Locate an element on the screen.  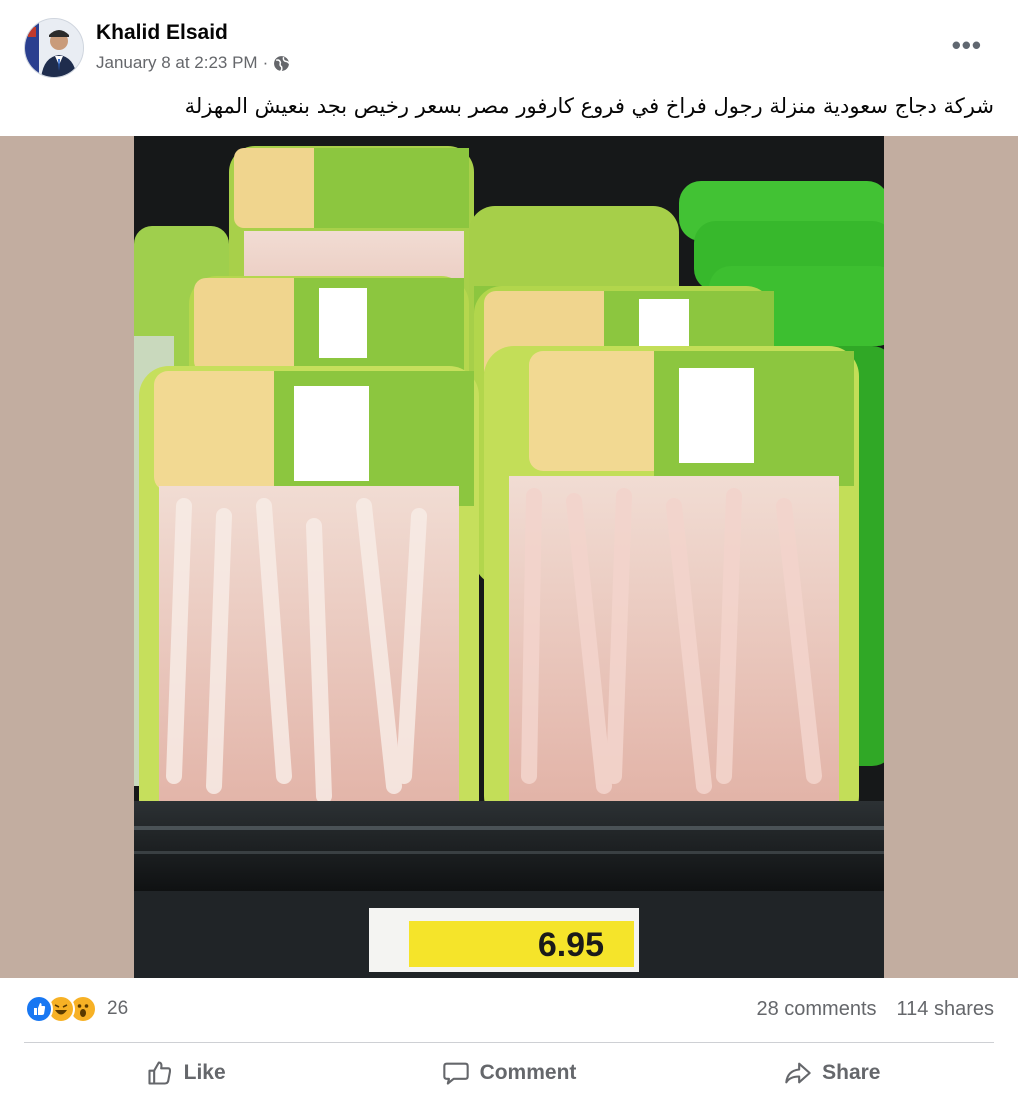
comments-count: 28 comments is located at coordinates (816, 1009).